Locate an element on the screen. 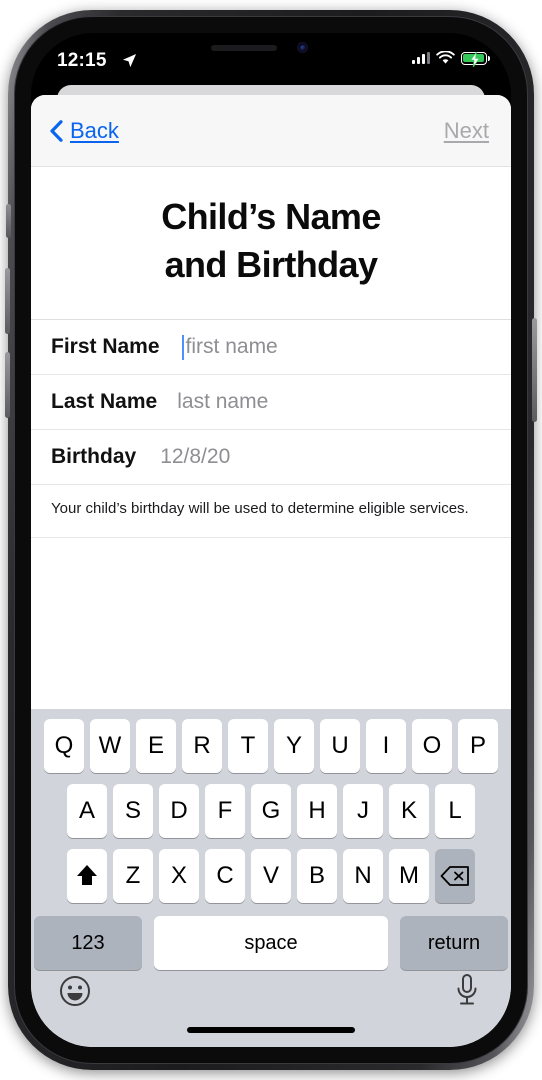  key-t: T is located at coordinates (248, 746).